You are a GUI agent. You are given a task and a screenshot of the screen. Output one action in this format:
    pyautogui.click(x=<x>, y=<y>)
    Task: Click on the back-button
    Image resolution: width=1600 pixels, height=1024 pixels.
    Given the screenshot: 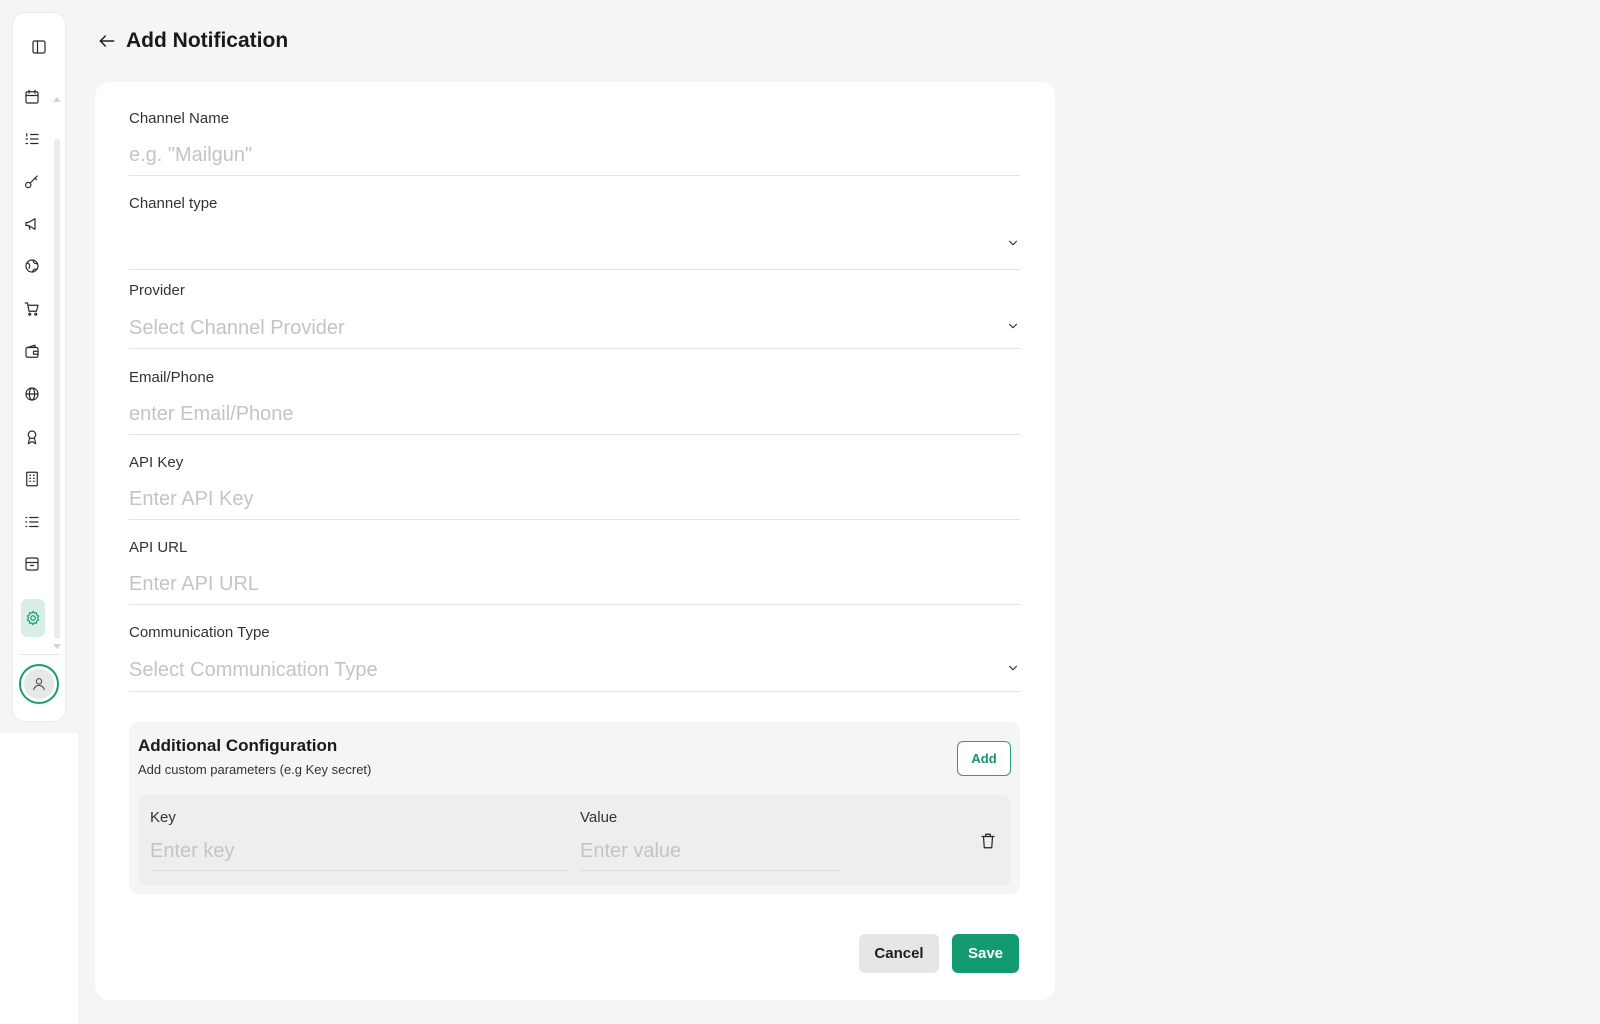 What is the action you would take?
    pyautogui.click(x=107, y=41)
    